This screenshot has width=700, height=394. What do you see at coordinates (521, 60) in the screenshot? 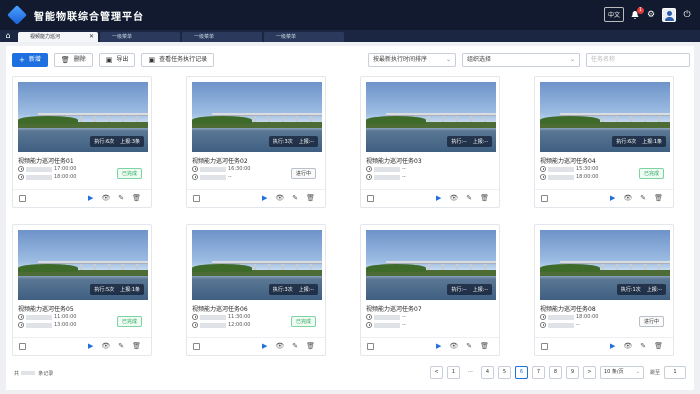
I see `org-select: 组织选择 ⌄` at bounding box center [521, 60].